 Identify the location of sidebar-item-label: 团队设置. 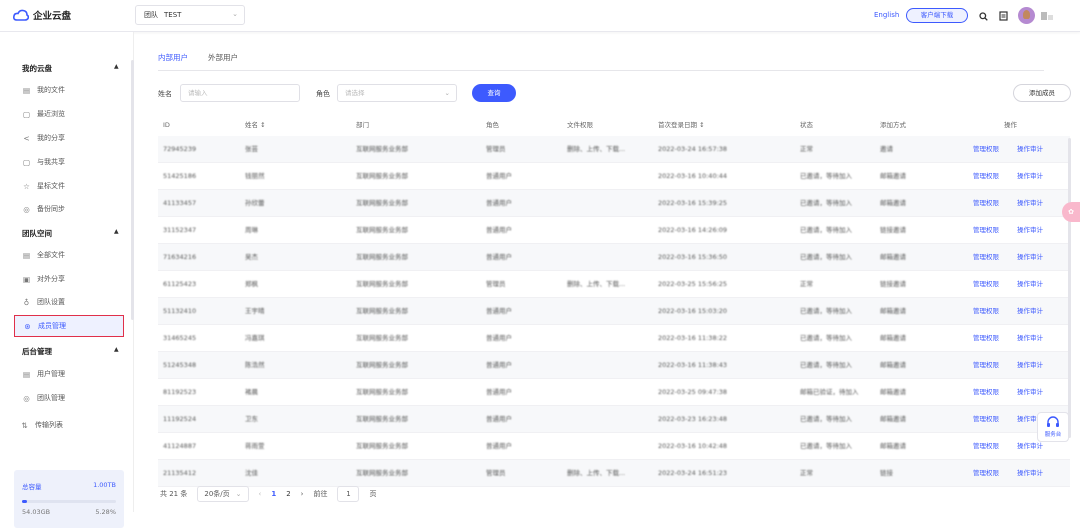
(51, 302).